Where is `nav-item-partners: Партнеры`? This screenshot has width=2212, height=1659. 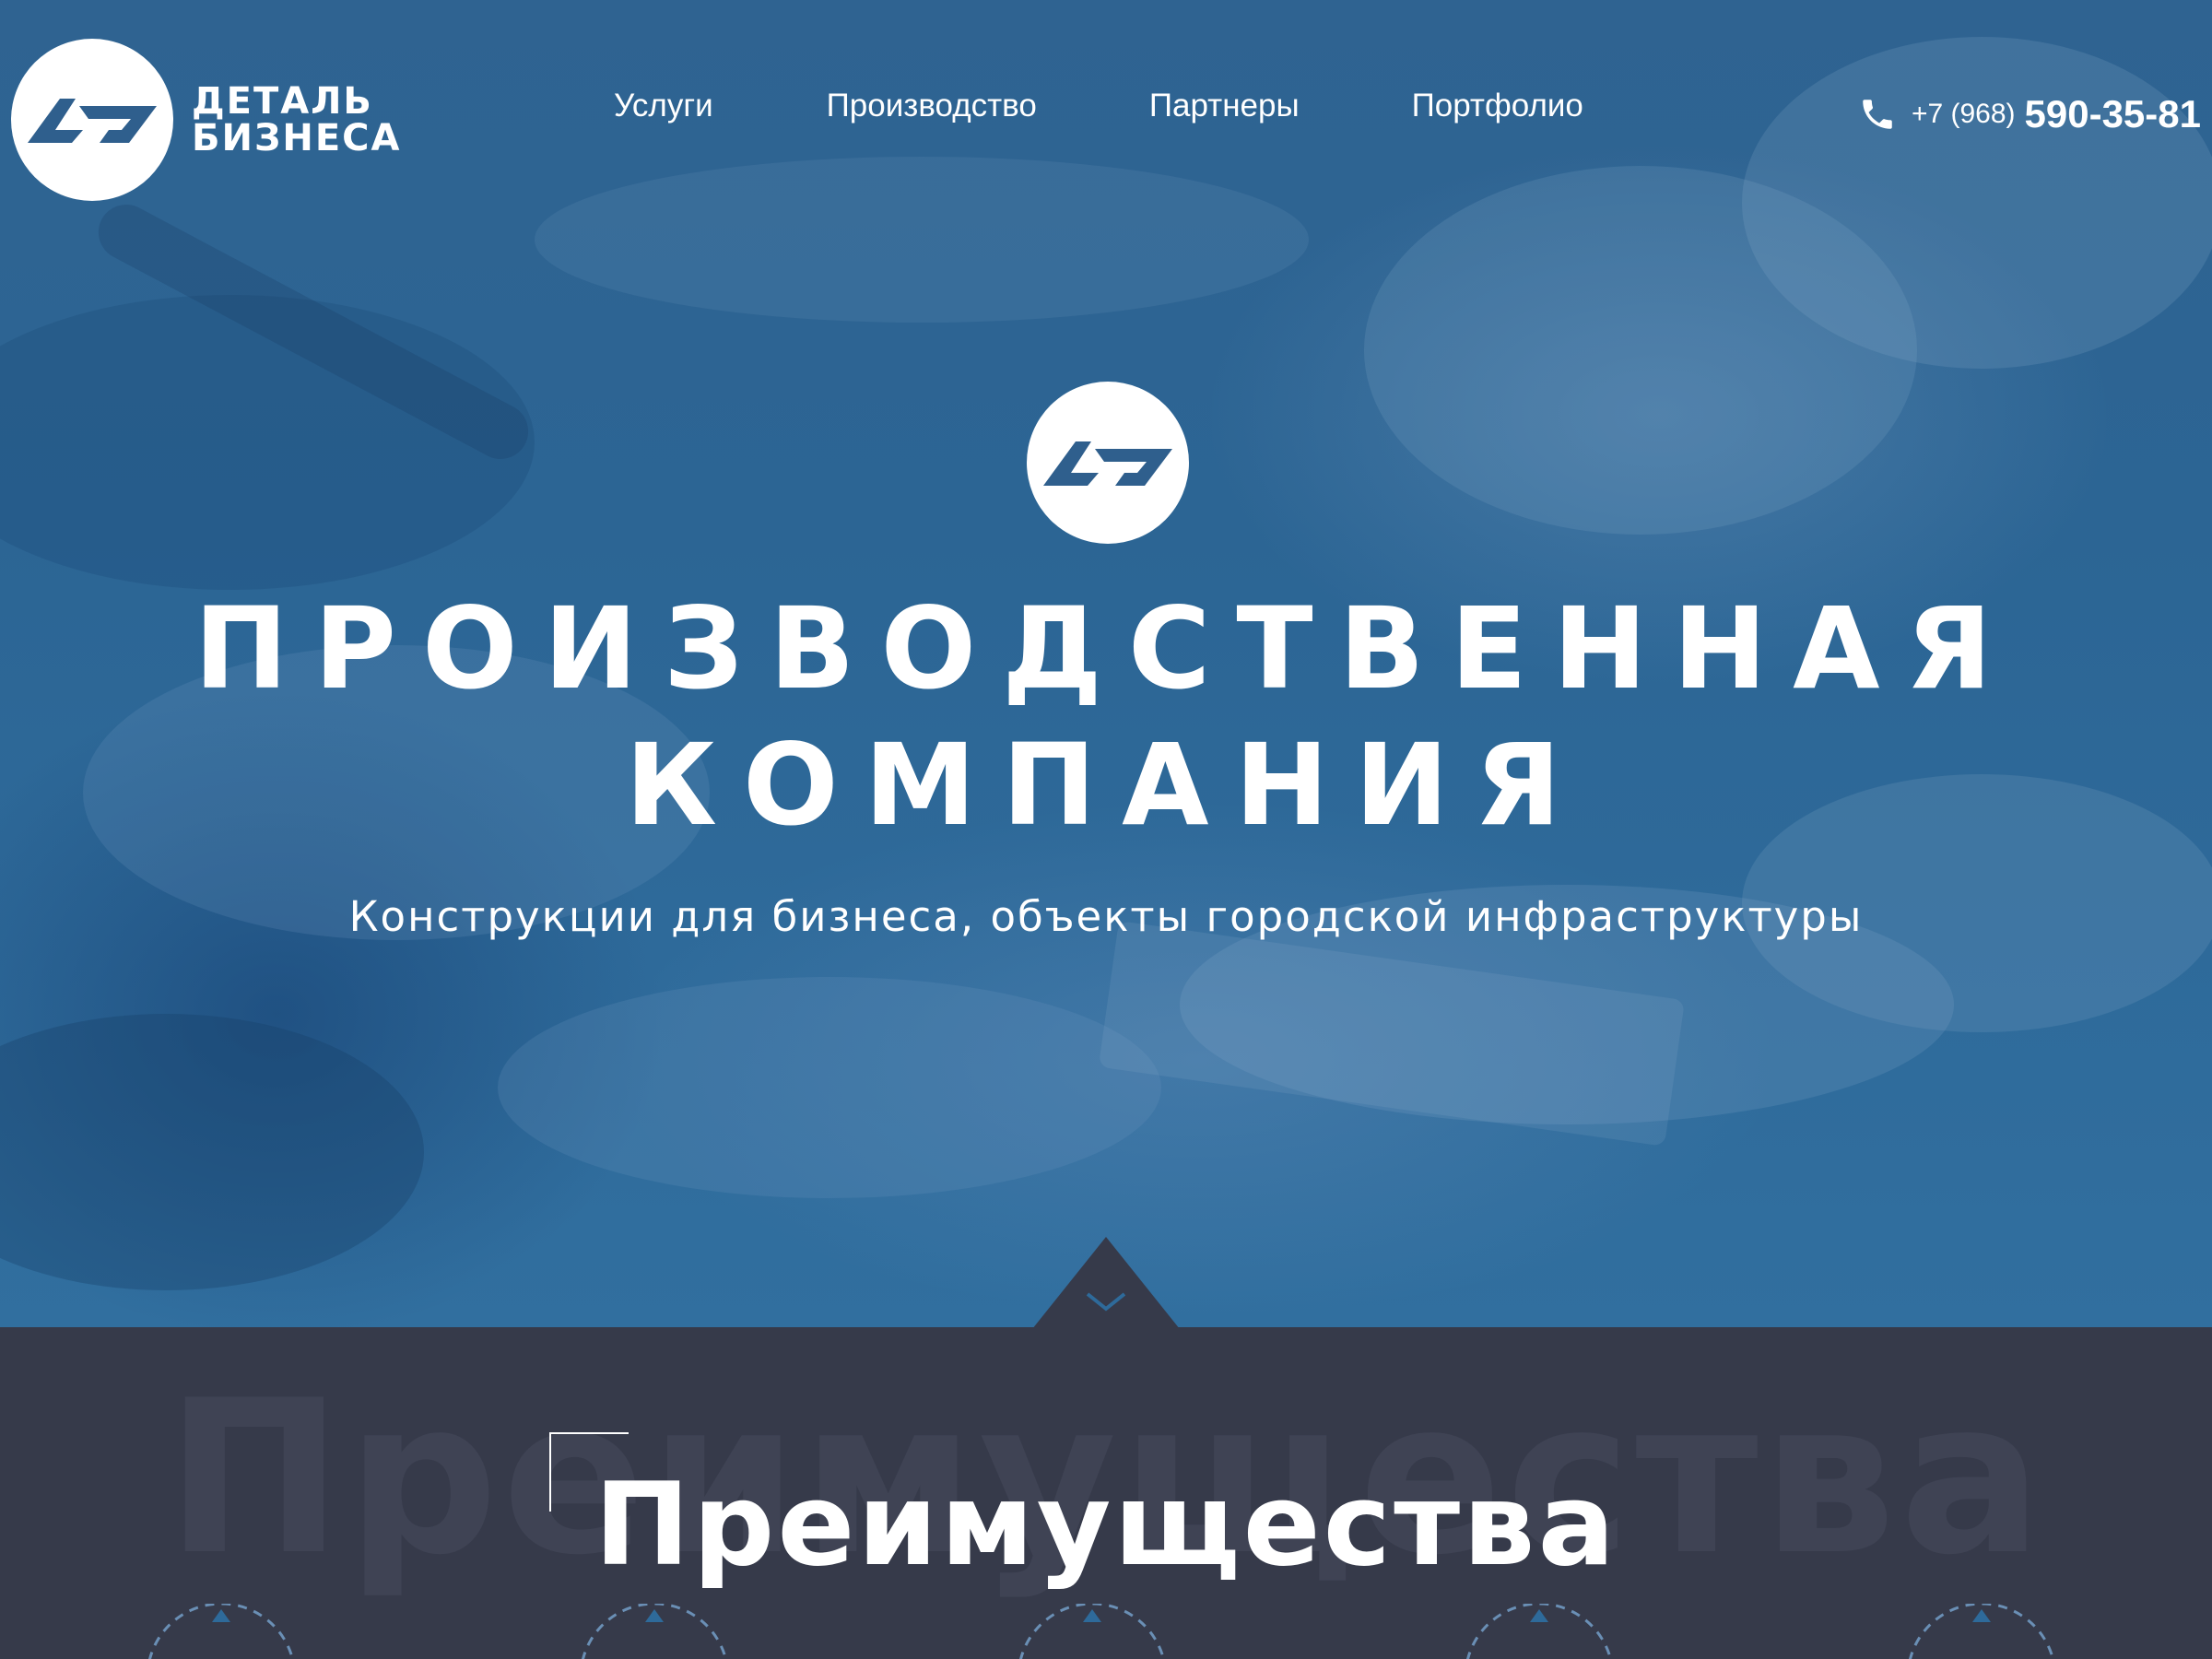 nav-item-partners: Партнеры is located at coordinates (1224, 106).